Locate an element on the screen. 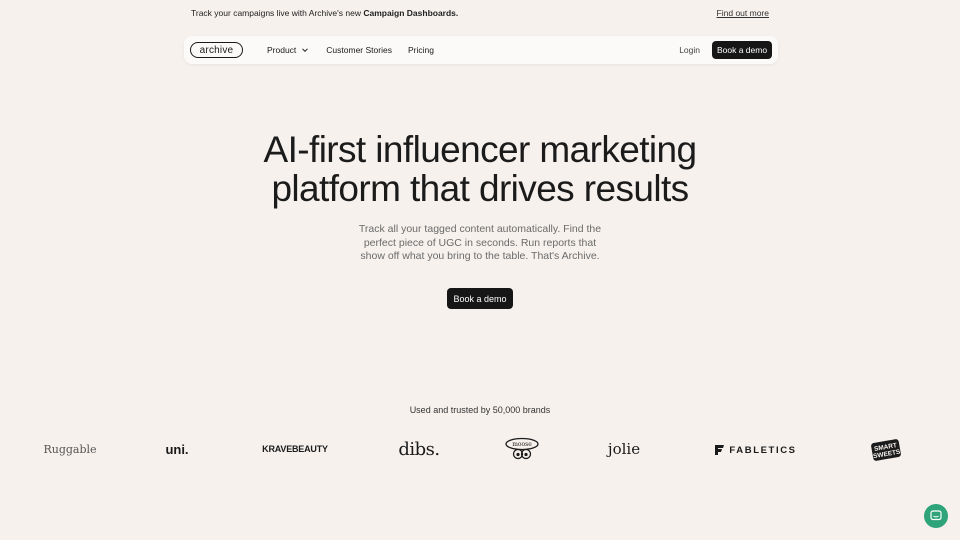 This screenshot has width=960, height=540. hero-title-line-2: platform that drives results is located at coordinates (480, 188).